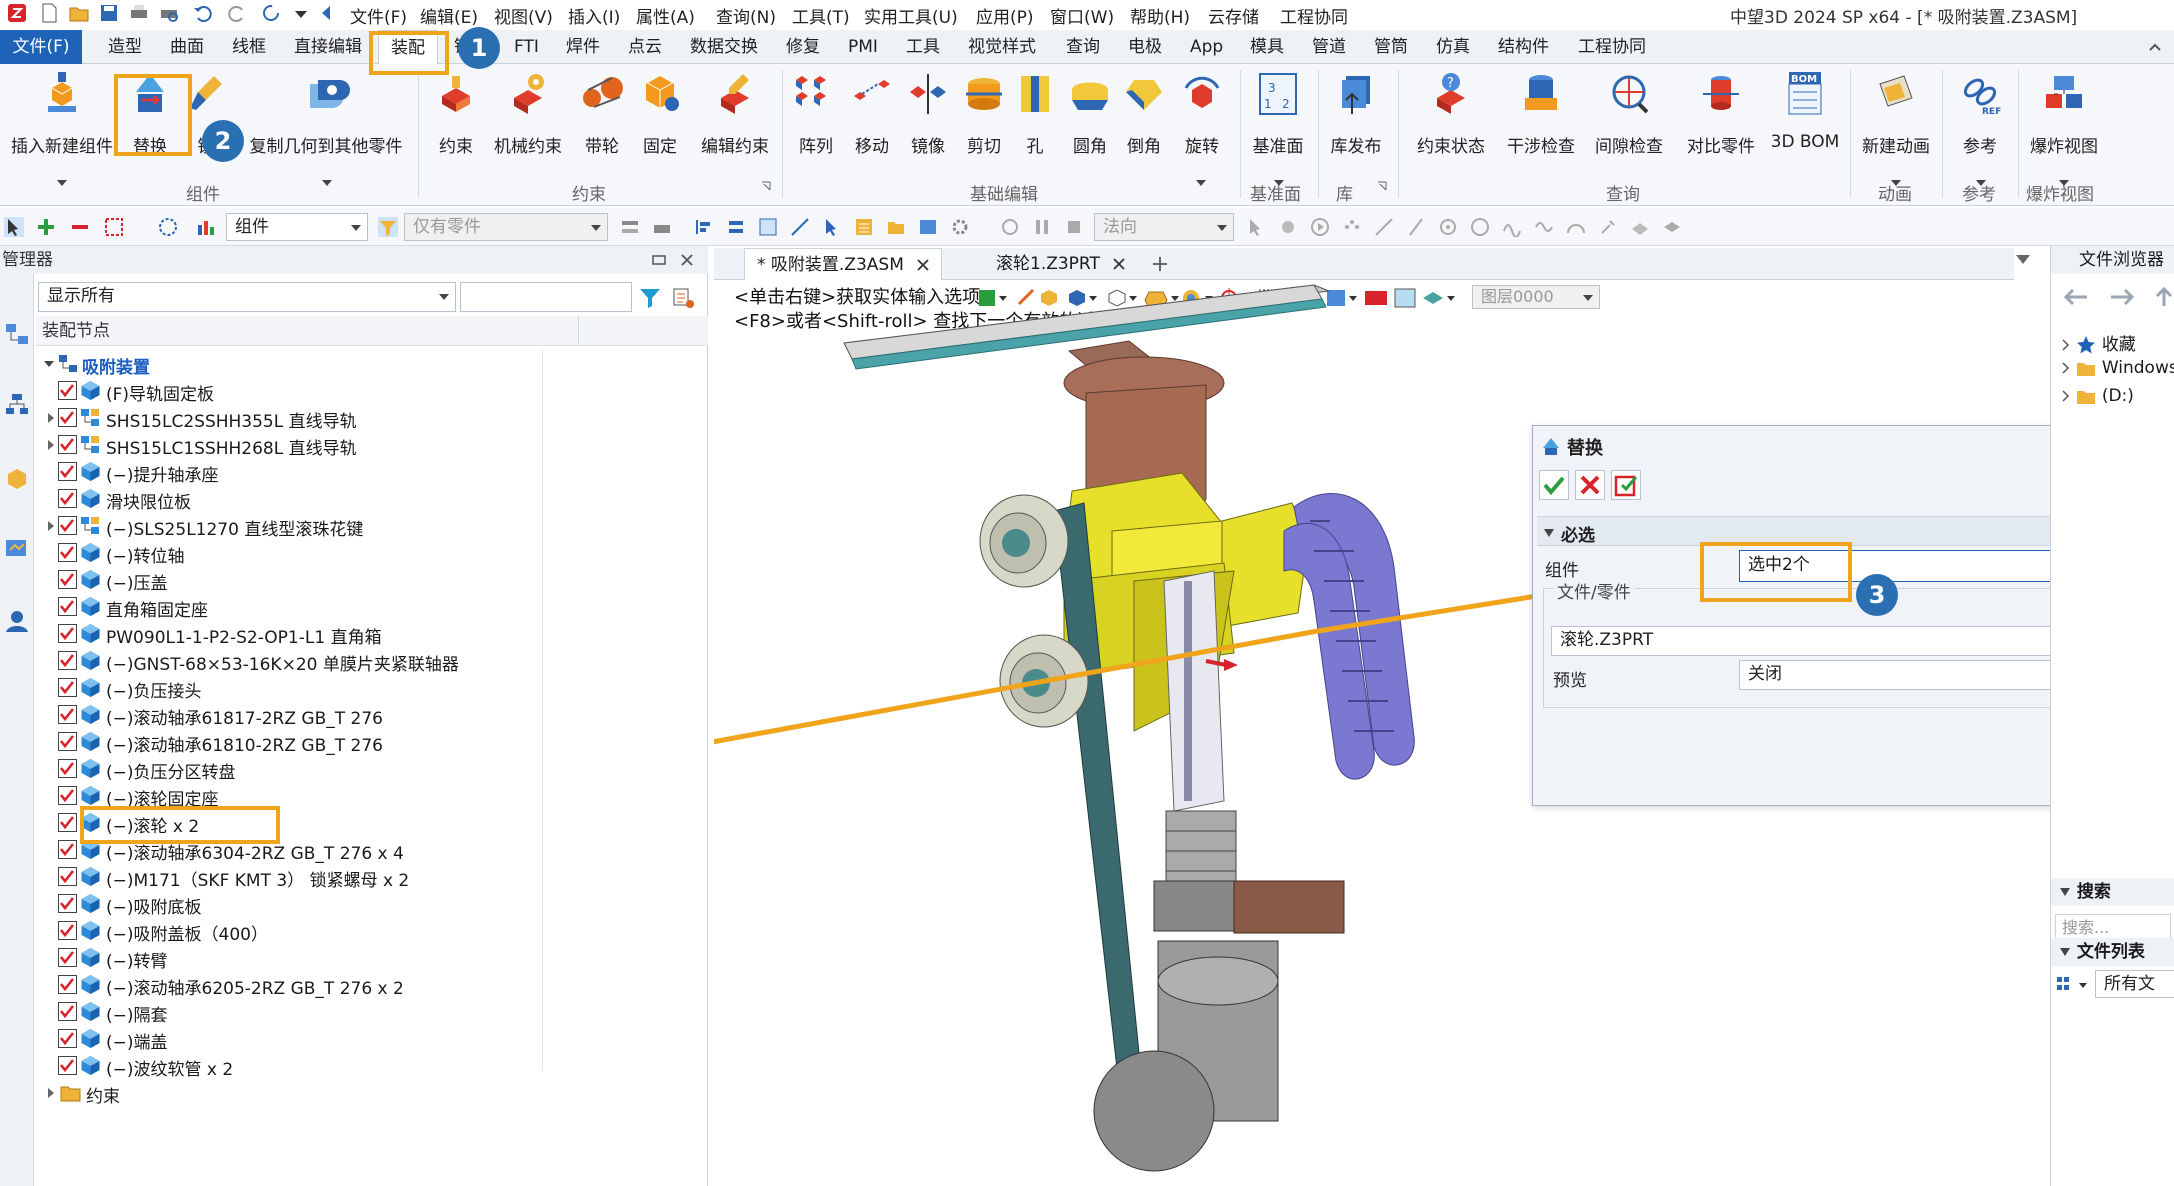  Describe the element at coordinates (928, 113) in the screenshot. I see `mirror-button: 镜像` at that location.